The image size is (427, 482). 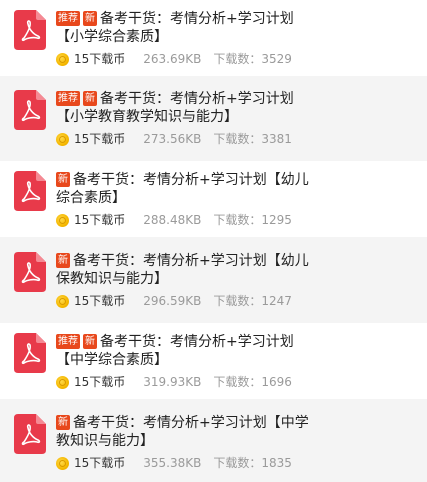 I want to click on item-meta: 15下载币 273.56KB 下载数： 3381, so click(x=174, y=139).